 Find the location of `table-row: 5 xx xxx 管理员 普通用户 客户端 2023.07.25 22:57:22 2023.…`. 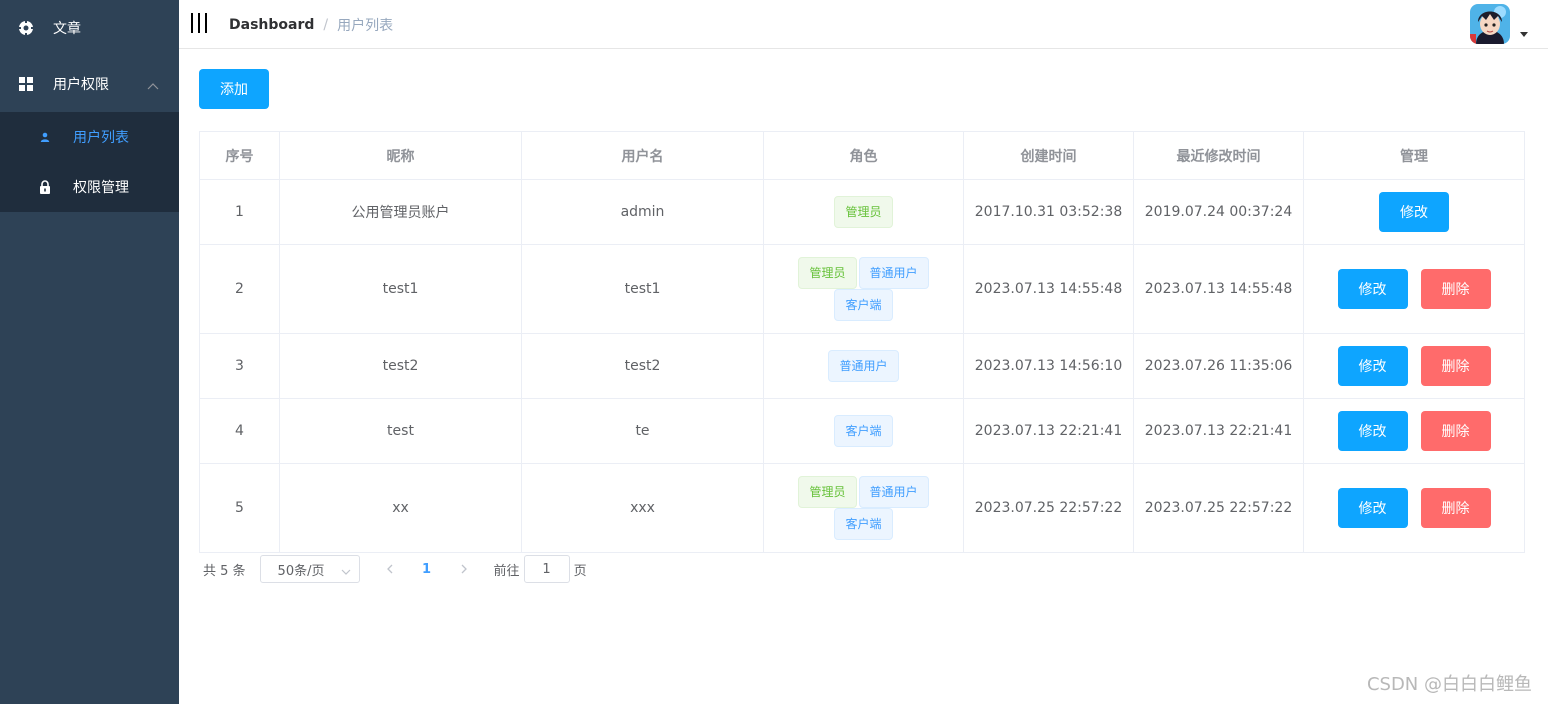

table-row: 5 xx xxx 管理员 普通用户 客户端 2023.07.25 22:57:22 2023.… is located at coordinates (862, 508).